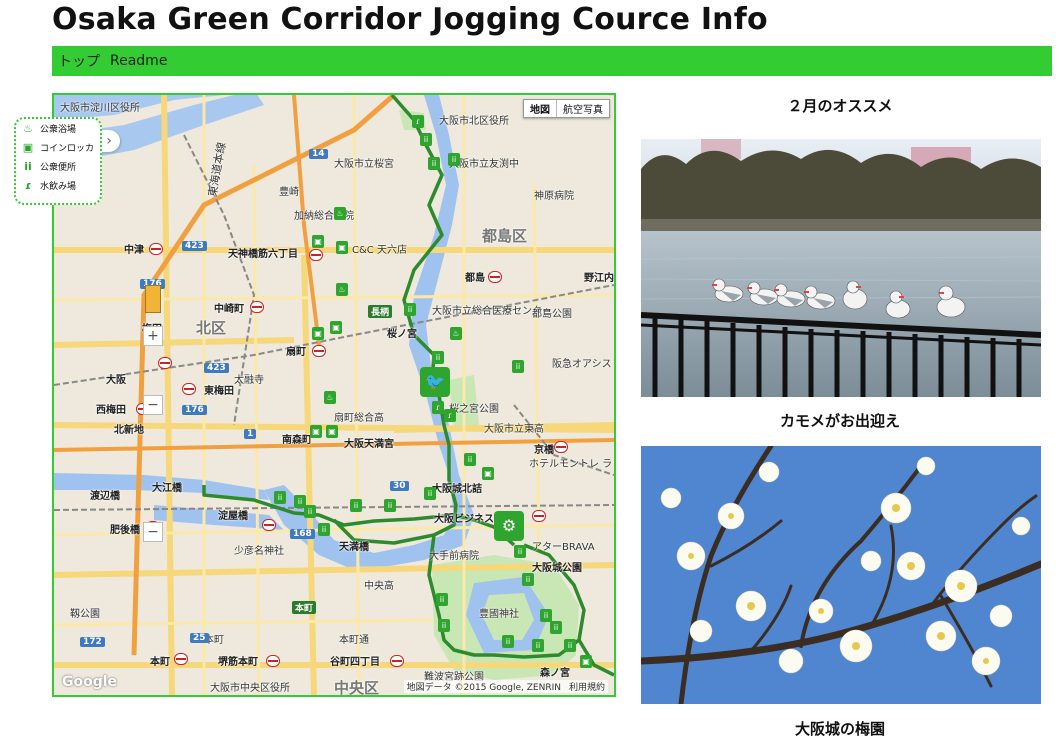 Image resolution: width=1062 pixels, height=746 pixels. Describe the element at coordinates (369, 444) in the screenshot. I see `map-label-station: 大阪天満宮` at that location.